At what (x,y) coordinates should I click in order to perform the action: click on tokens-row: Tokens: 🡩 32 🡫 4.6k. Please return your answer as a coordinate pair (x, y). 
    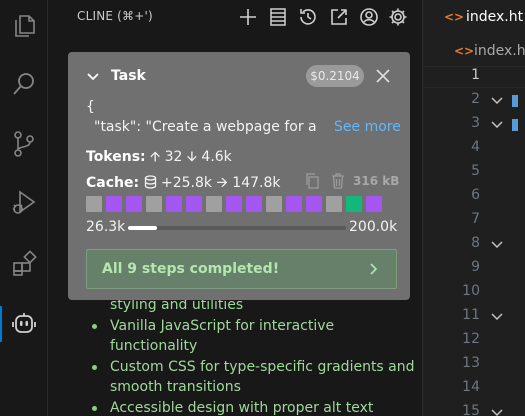
    Looking at the image, I should click on (159, 158).